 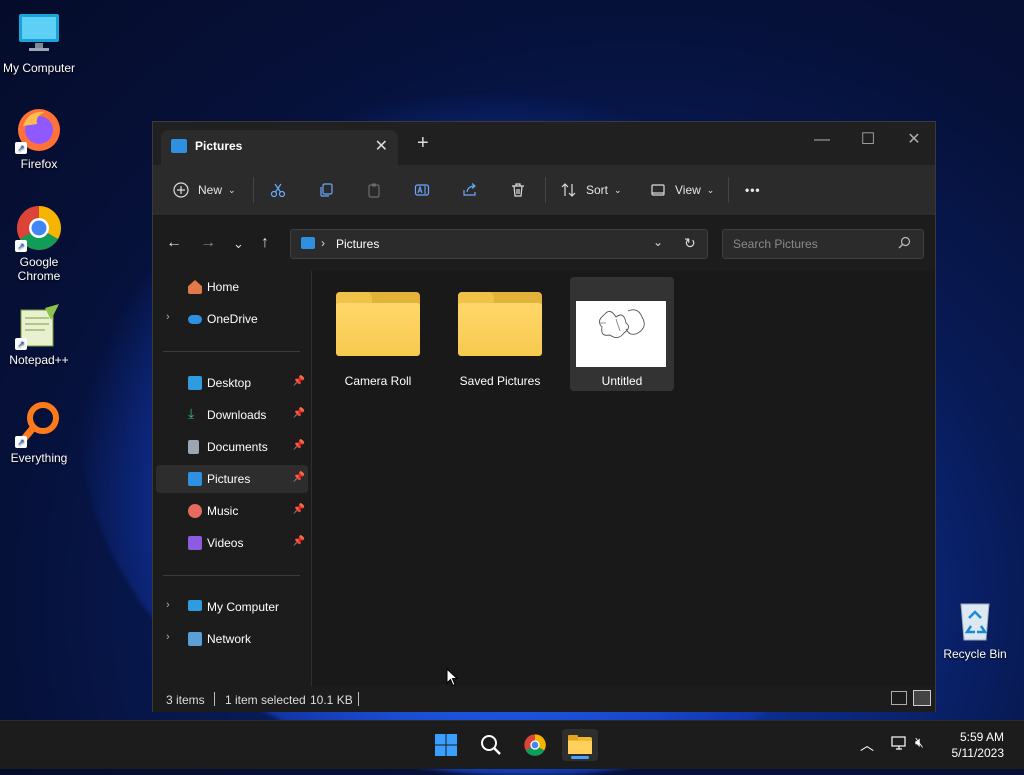 What do you see at coordinates (499, 244) in the screenshot?
I see `address-bar: › Pictures ⌄ ↻` at bounding box center [499, 244].